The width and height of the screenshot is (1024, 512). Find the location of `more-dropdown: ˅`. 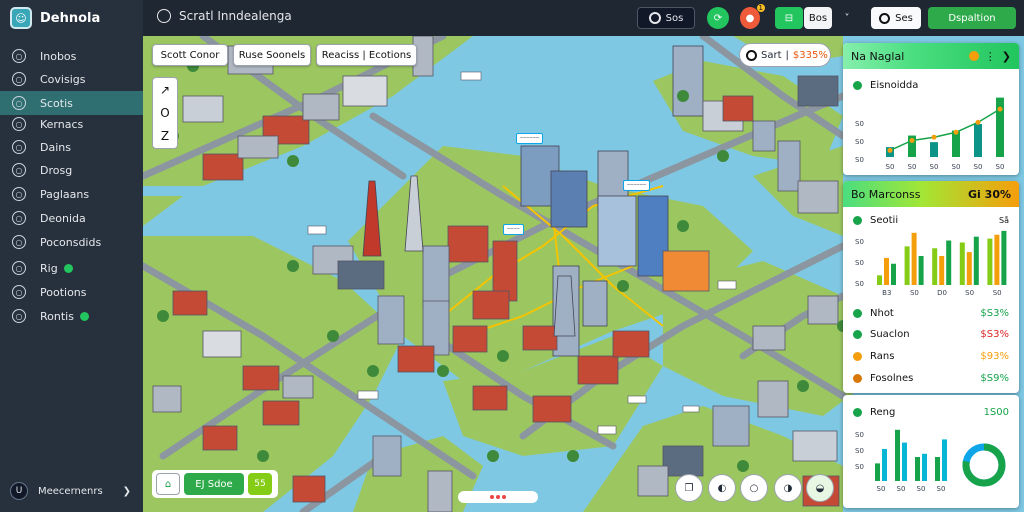

more-dropdown: ˅ is located at coordinates (847, 18).